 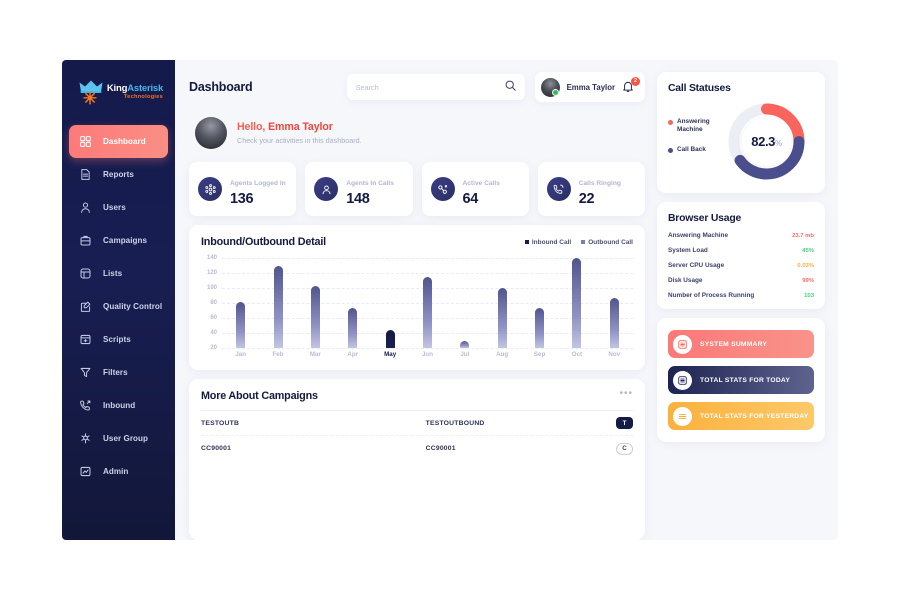 I want to click on profile-name: Emma Taylor, so click(x=590, y=87).